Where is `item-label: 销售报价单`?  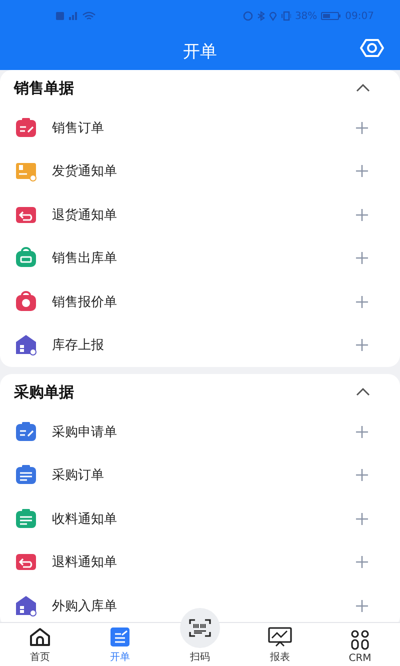 item-label: 销售报价单 is located at coordinates (85, 302).